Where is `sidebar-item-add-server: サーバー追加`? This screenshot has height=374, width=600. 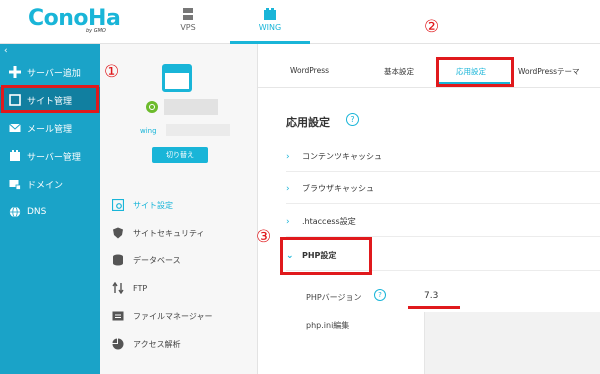 sidebar-item-add-server: サーバー追加 is located at coordinates (50, 72).